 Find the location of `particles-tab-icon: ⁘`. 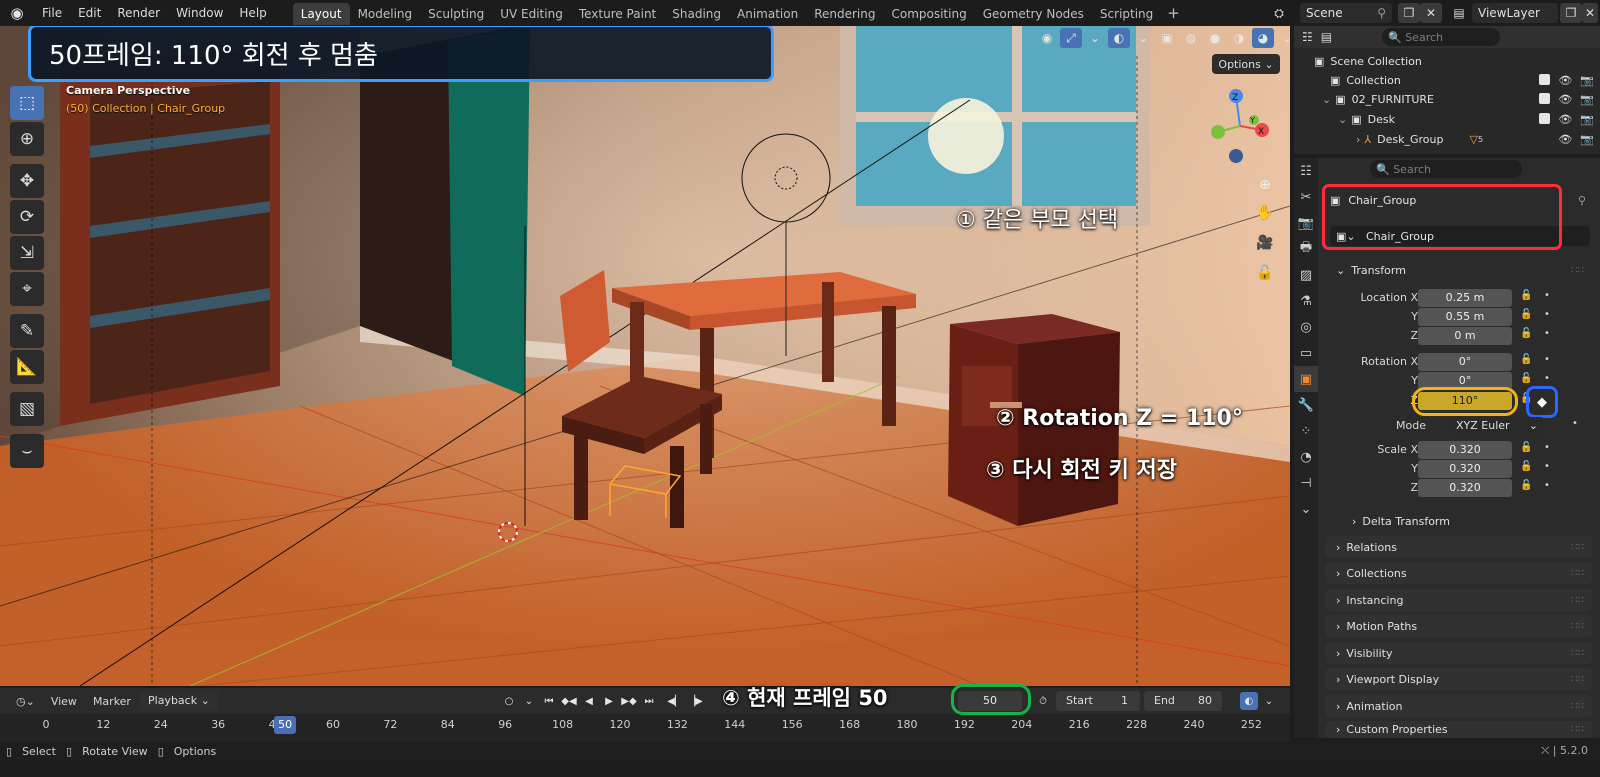

particles-tab-icon: ⁘ is located at coordinates (1306, 431).